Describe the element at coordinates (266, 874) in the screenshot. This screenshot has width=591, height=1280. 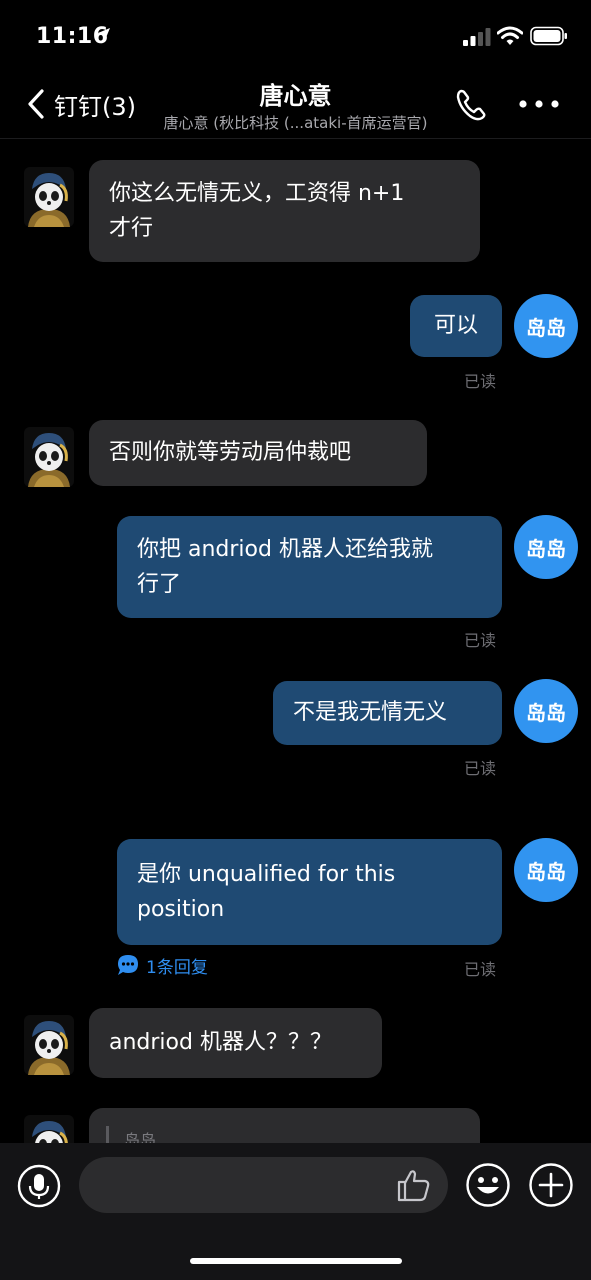
I see `message-text-line: 是你 unqualified for this` at that location.